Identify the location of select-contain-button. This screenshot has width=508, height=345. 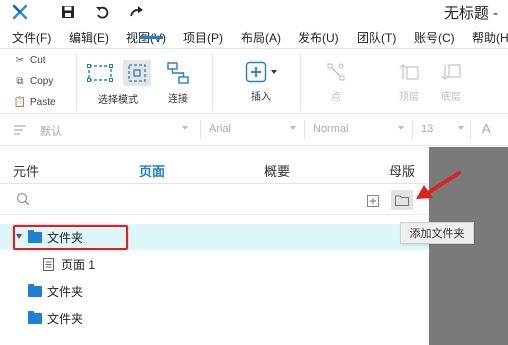
(136, 73).